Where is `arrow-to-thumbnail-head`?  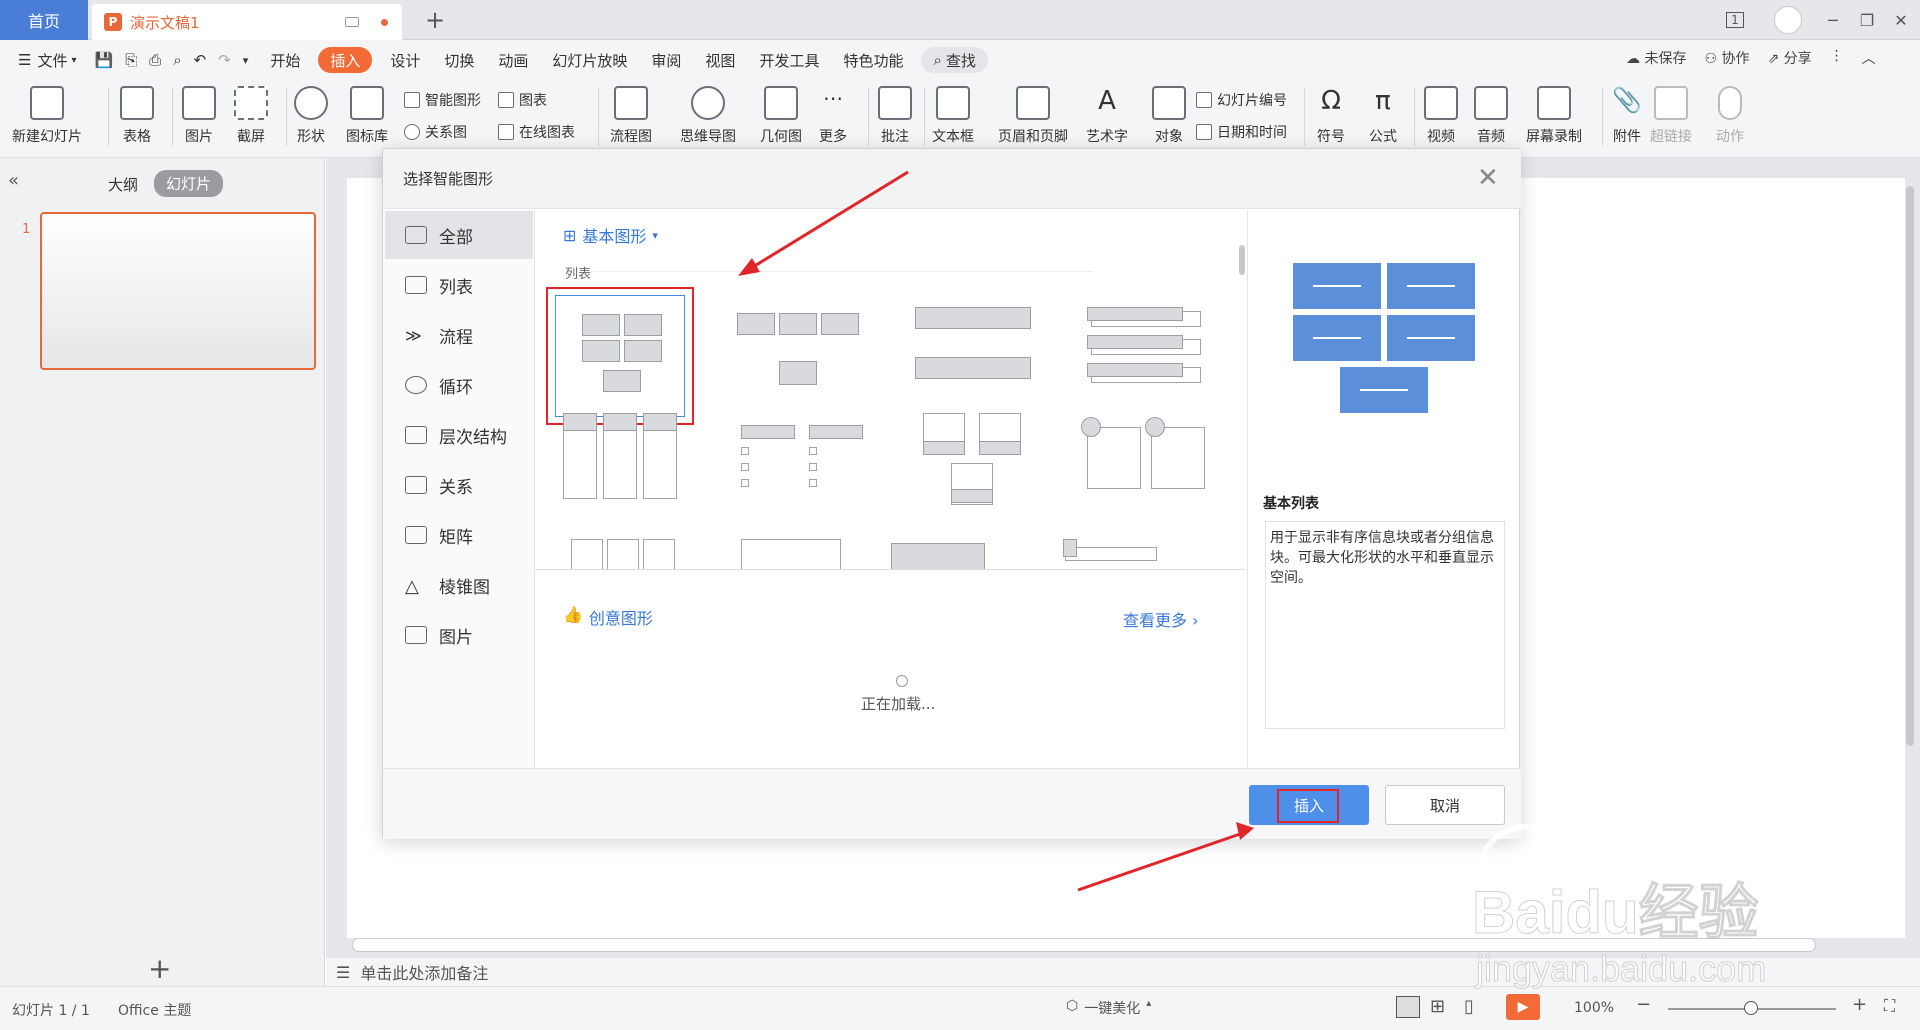 arrow-to-thumbnail-head is located at coordinates (749, 267).